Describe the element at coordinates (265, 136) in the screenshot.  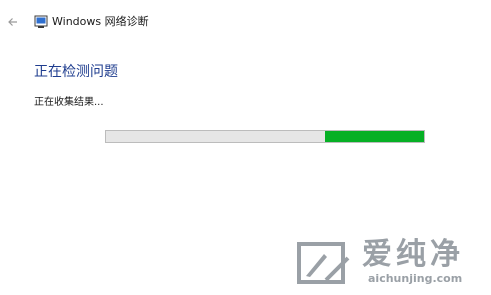
I see `progress-bar` at that location.